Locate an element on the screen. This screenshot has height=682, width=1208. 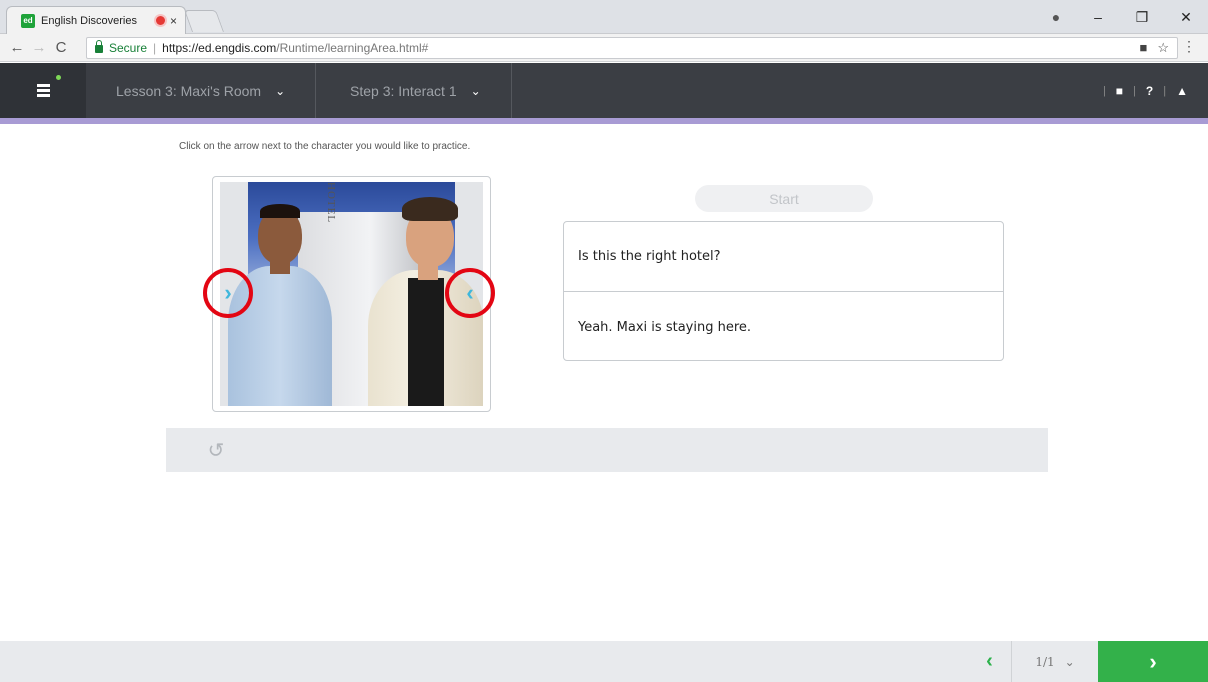
select-left-character-button: › is located at coordinates (228, 293).